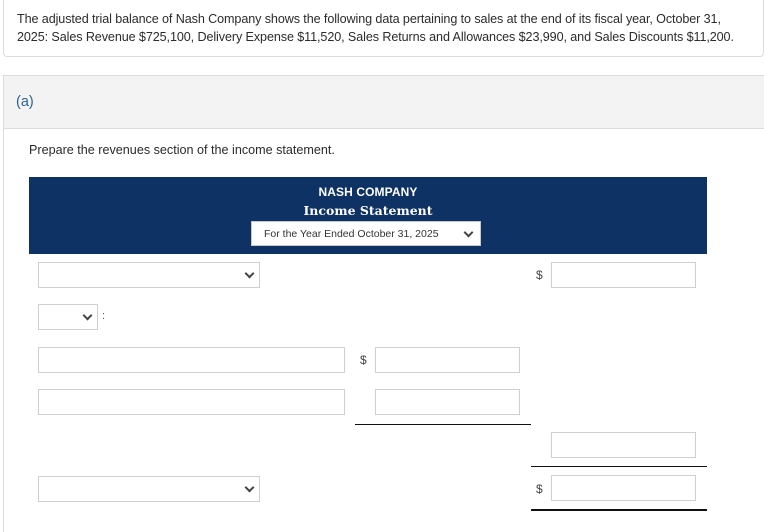 The height and width of the screenshot is (532, 764). I want to click on double-underline-total, so click(619, 510).